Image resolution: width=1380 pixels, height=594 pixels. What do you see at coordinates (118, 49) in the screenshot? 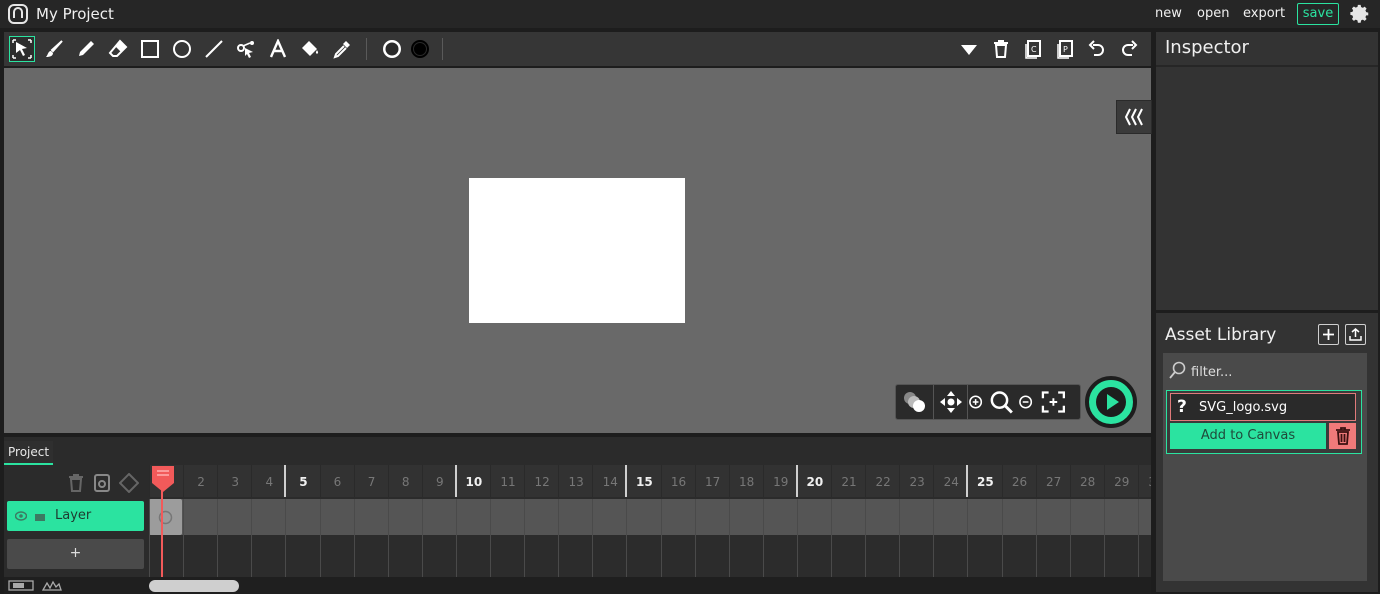
I see `eraser-tool` at bounding box center [118, 49].